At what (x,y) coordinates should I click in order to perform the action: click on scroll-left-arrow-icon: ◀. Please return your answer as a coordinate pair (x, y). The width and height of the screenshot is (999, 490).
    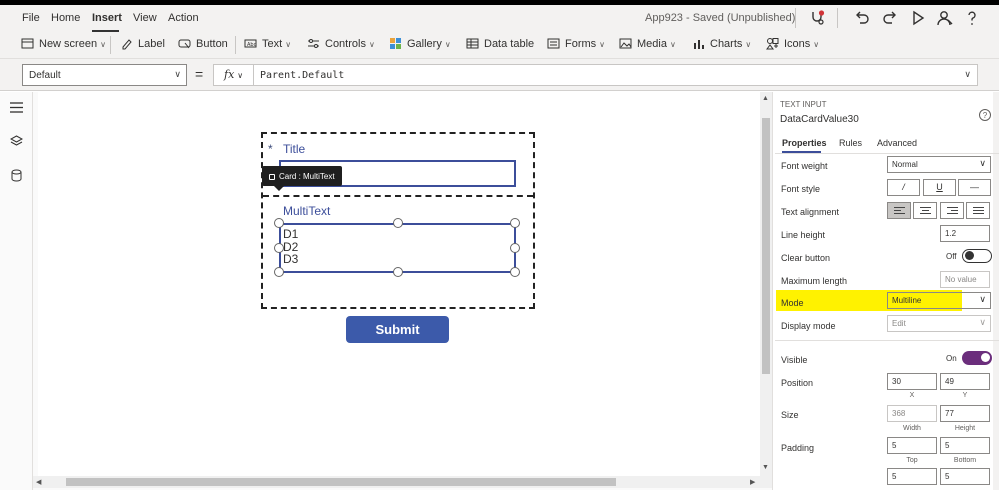
    Looking at the image, I should click on (38, 482).